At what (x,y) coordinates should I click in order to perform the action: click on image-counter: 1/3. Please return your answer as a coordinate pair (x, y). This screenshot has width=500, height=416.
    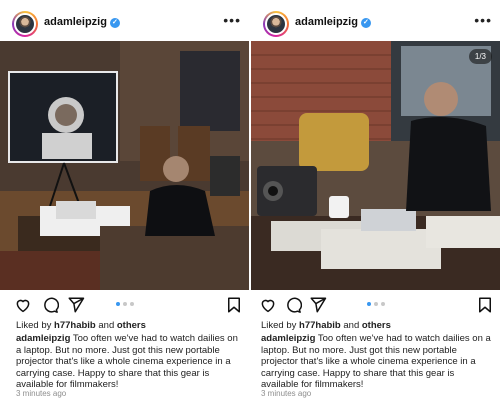
    Looking at the image, I should click on (480, 56).